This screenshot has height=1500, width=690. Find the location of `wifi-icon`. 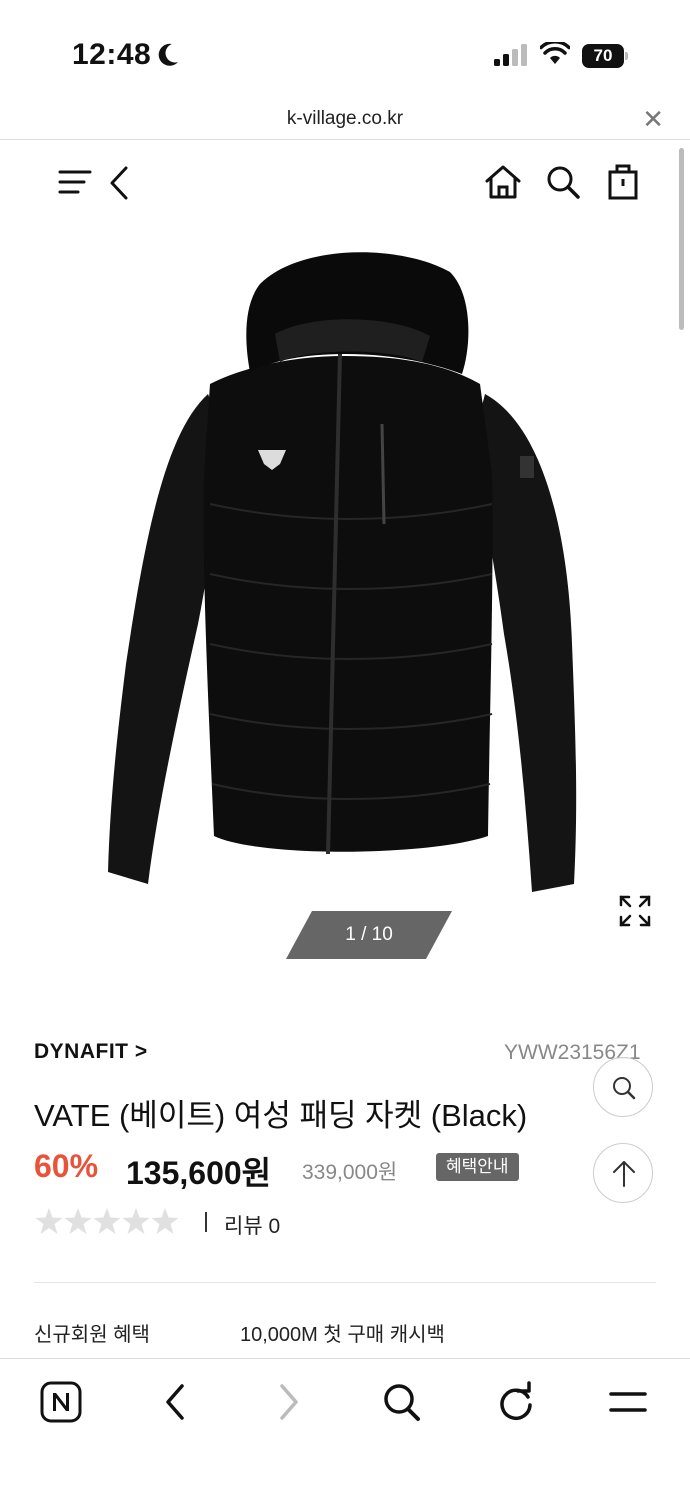

wifi-icon is located at coordinates (555, 53).